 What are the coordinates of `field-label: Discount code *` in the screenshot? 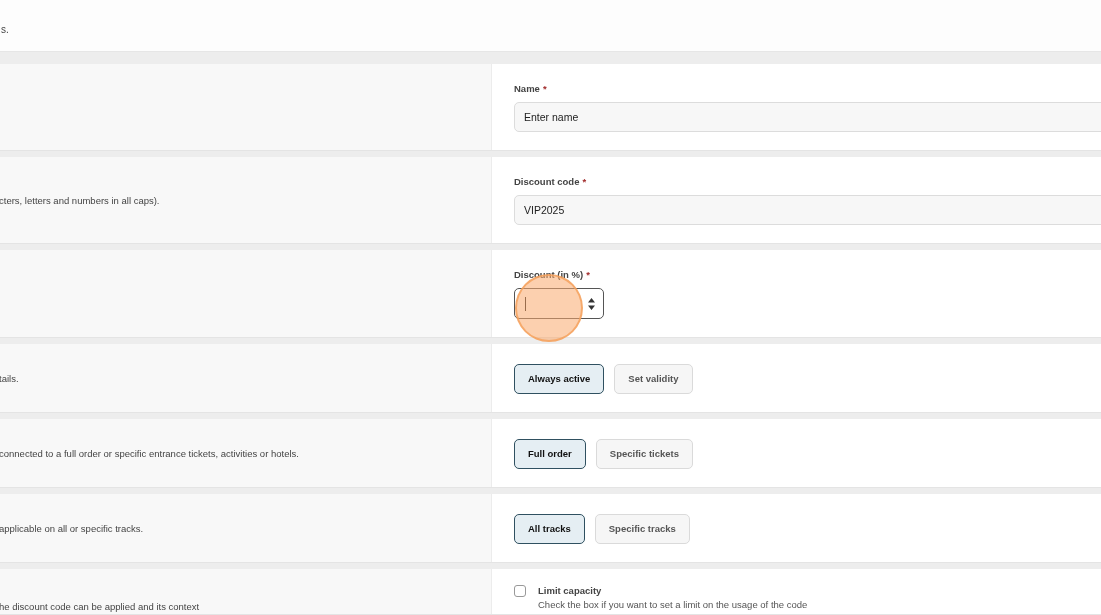 It's located at (551, 181).